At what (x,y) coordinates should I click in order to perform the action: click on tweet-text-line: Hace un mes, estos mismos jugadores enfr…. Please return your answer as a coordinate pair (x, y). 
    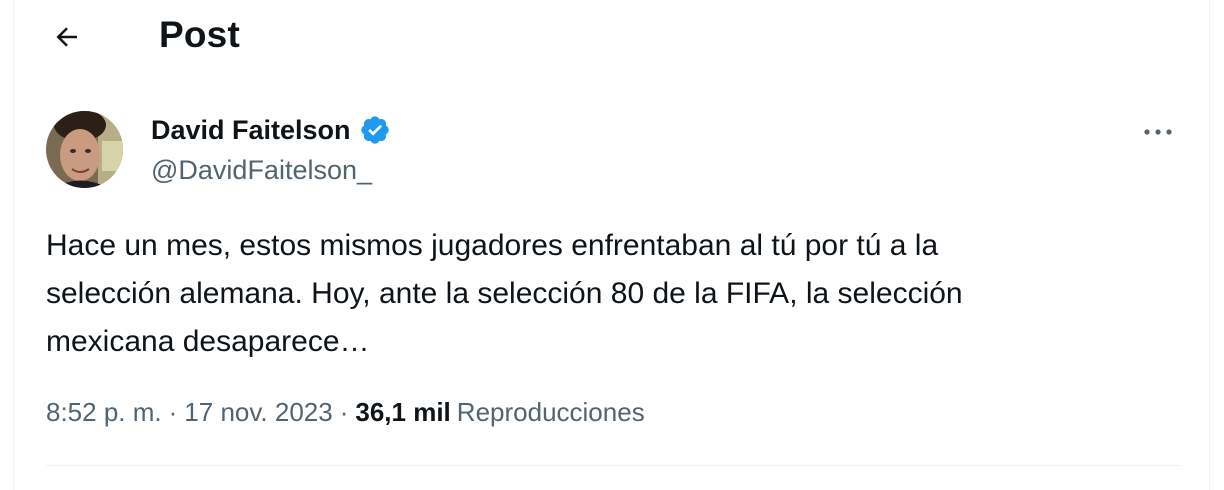
    Looking at the image, I should click on (492, 245).